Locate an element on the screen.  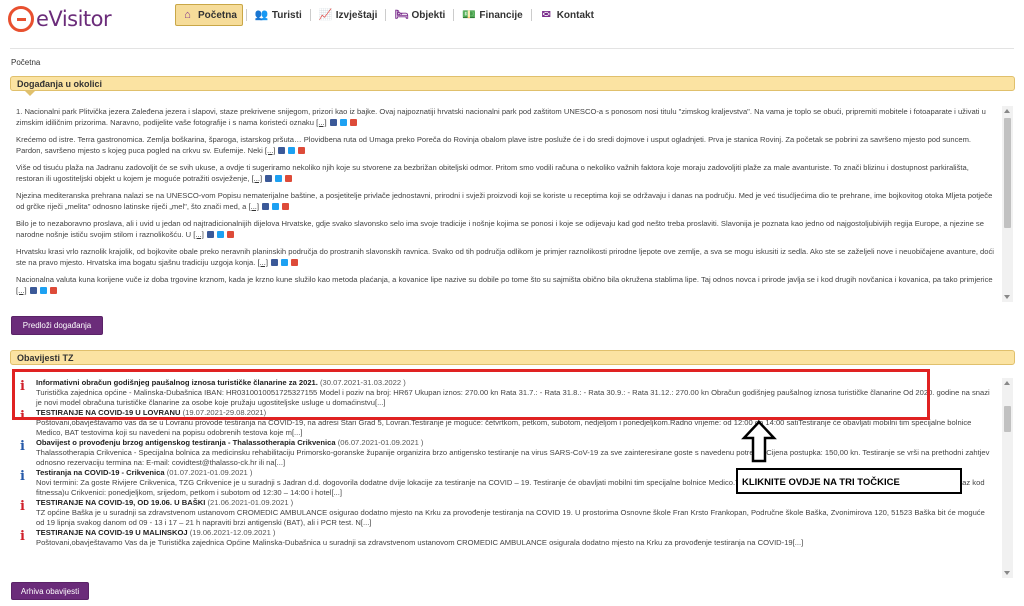
notices-panel-title: Obavijesti TZ is located at coordinates (45, 358).